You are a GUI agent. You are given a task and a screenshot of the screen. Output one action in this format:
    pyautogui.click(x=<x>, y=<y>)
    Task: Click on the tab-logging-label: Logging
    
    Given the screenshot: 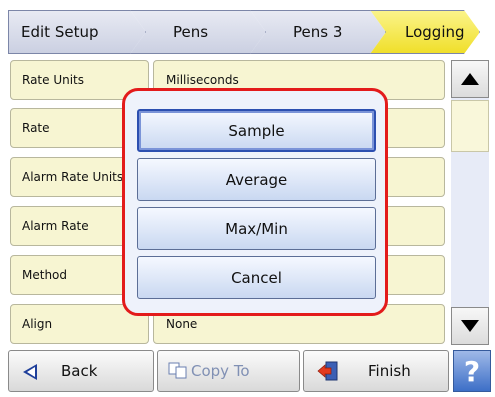 What is the action you would take?
    pyautogui.click(x=435, y=32)
    